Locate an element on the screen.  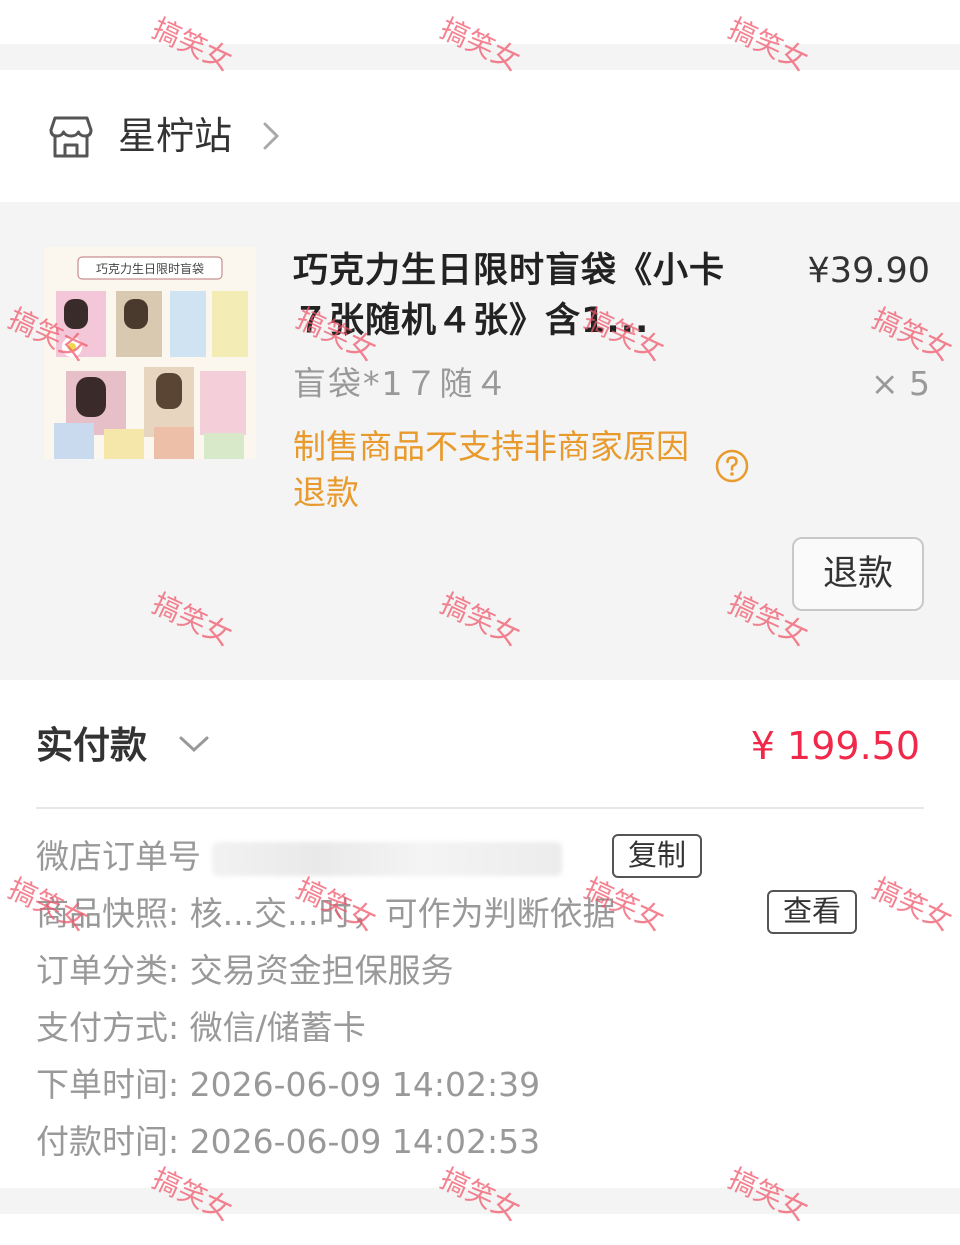
shop-header: 星柠站 is located at coordinates (480, 136).